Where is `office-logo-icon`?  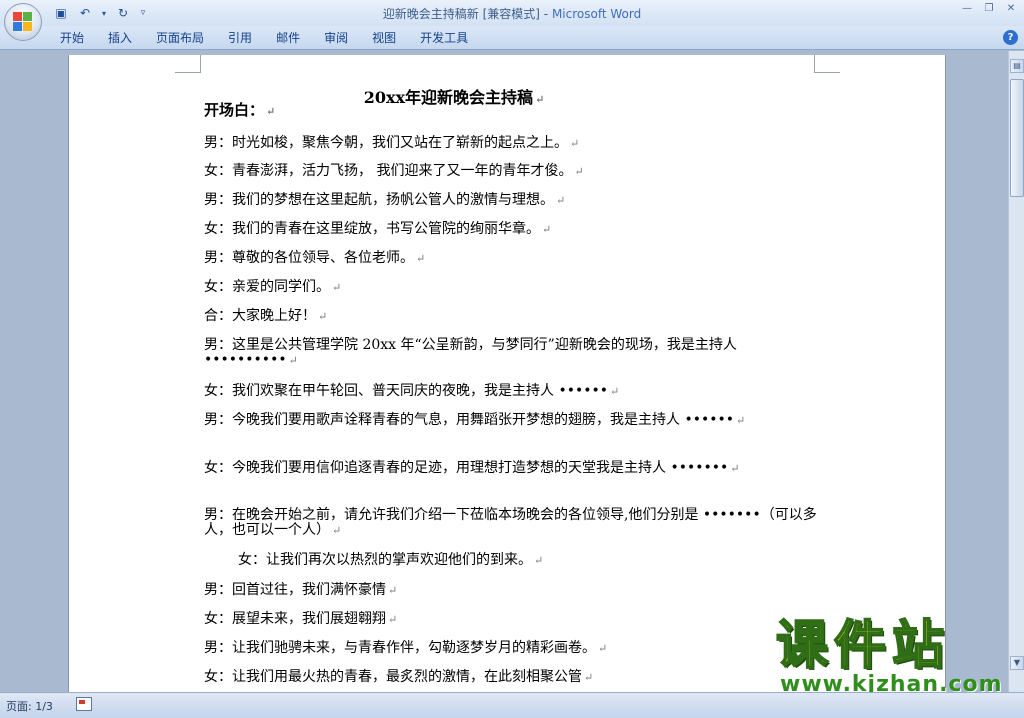 office-logo-icon is located at coordinates (23, 22).